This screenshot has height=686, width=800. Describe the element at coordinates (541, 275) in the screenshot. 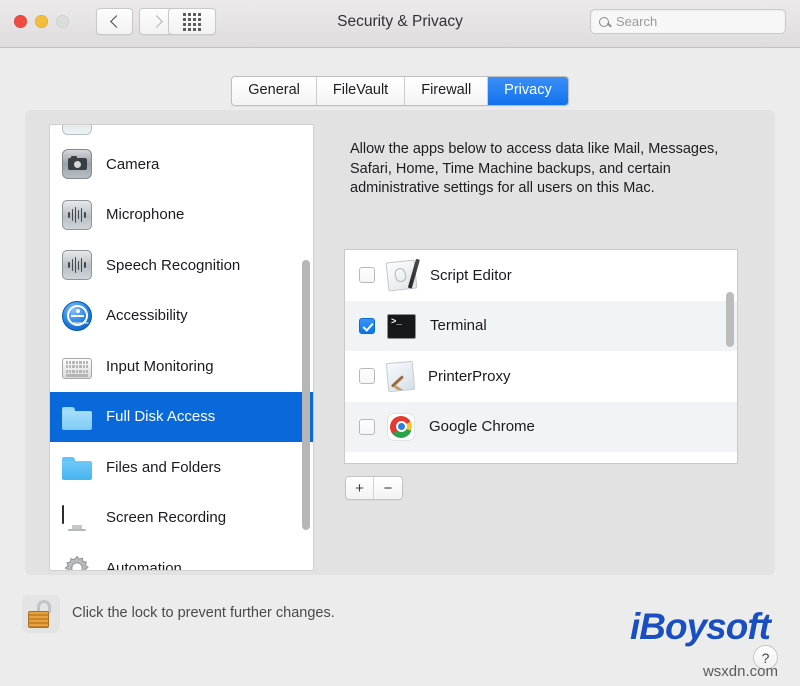

I see `table-row: Script Editor` at that location.